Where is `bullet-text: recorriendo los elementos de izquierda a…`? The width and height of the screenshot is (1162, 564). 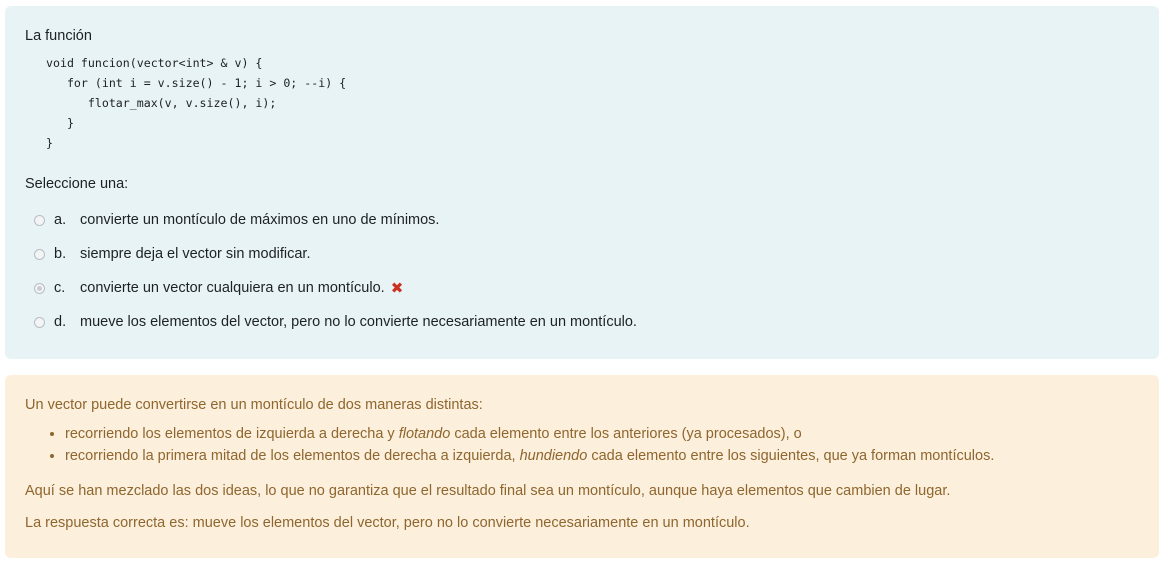 bullet-text: recorriendo los elementos de izquierda a… is located at coordinates (232, 434).